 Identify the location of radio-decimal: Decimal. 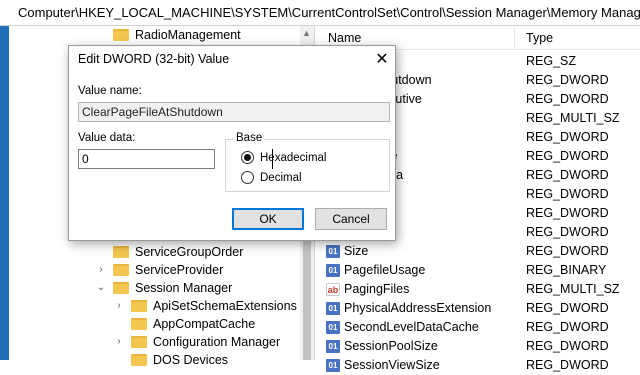
(271, 177).